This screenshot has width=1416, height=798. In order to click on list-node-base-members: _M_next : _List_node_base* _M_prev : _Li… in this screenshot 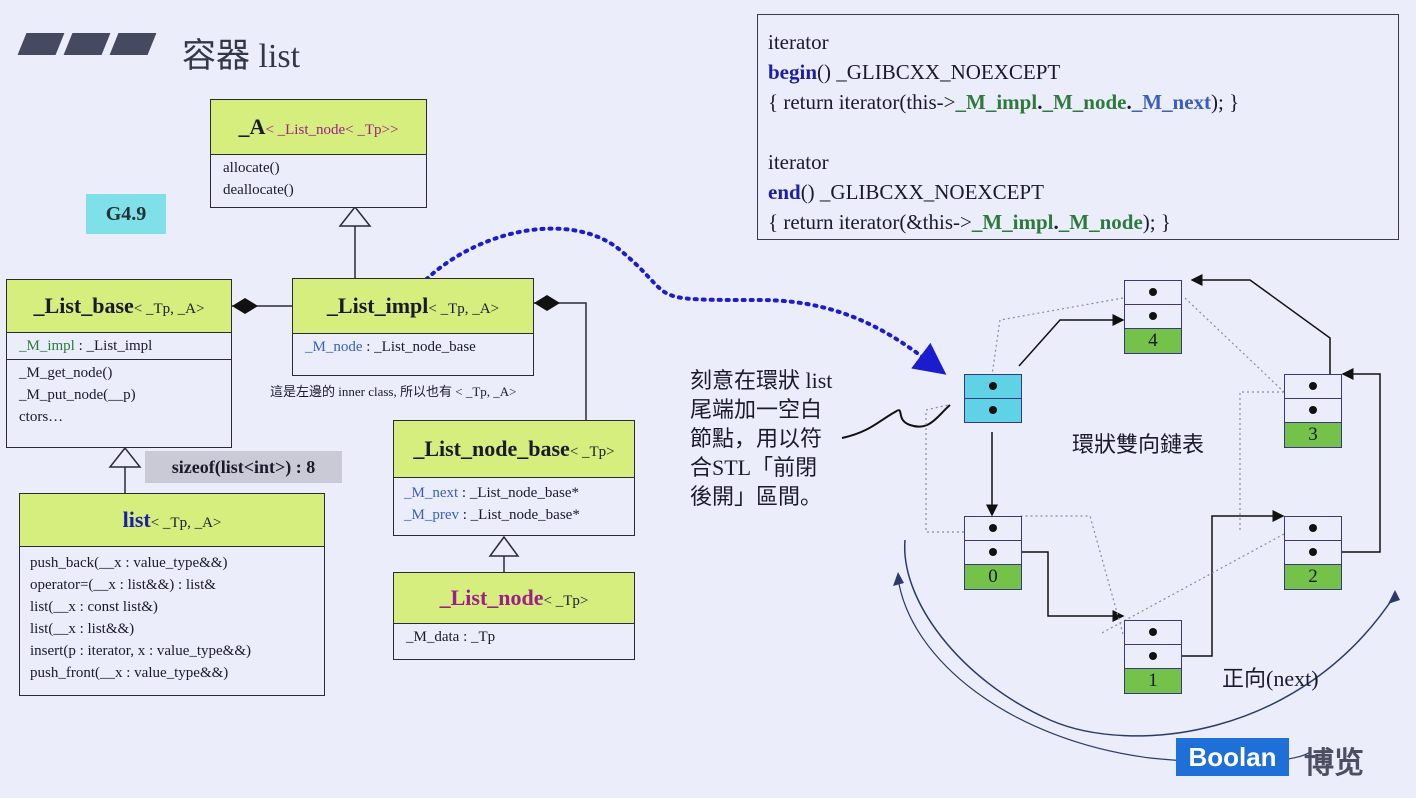, I will do `click(514, 504)`.